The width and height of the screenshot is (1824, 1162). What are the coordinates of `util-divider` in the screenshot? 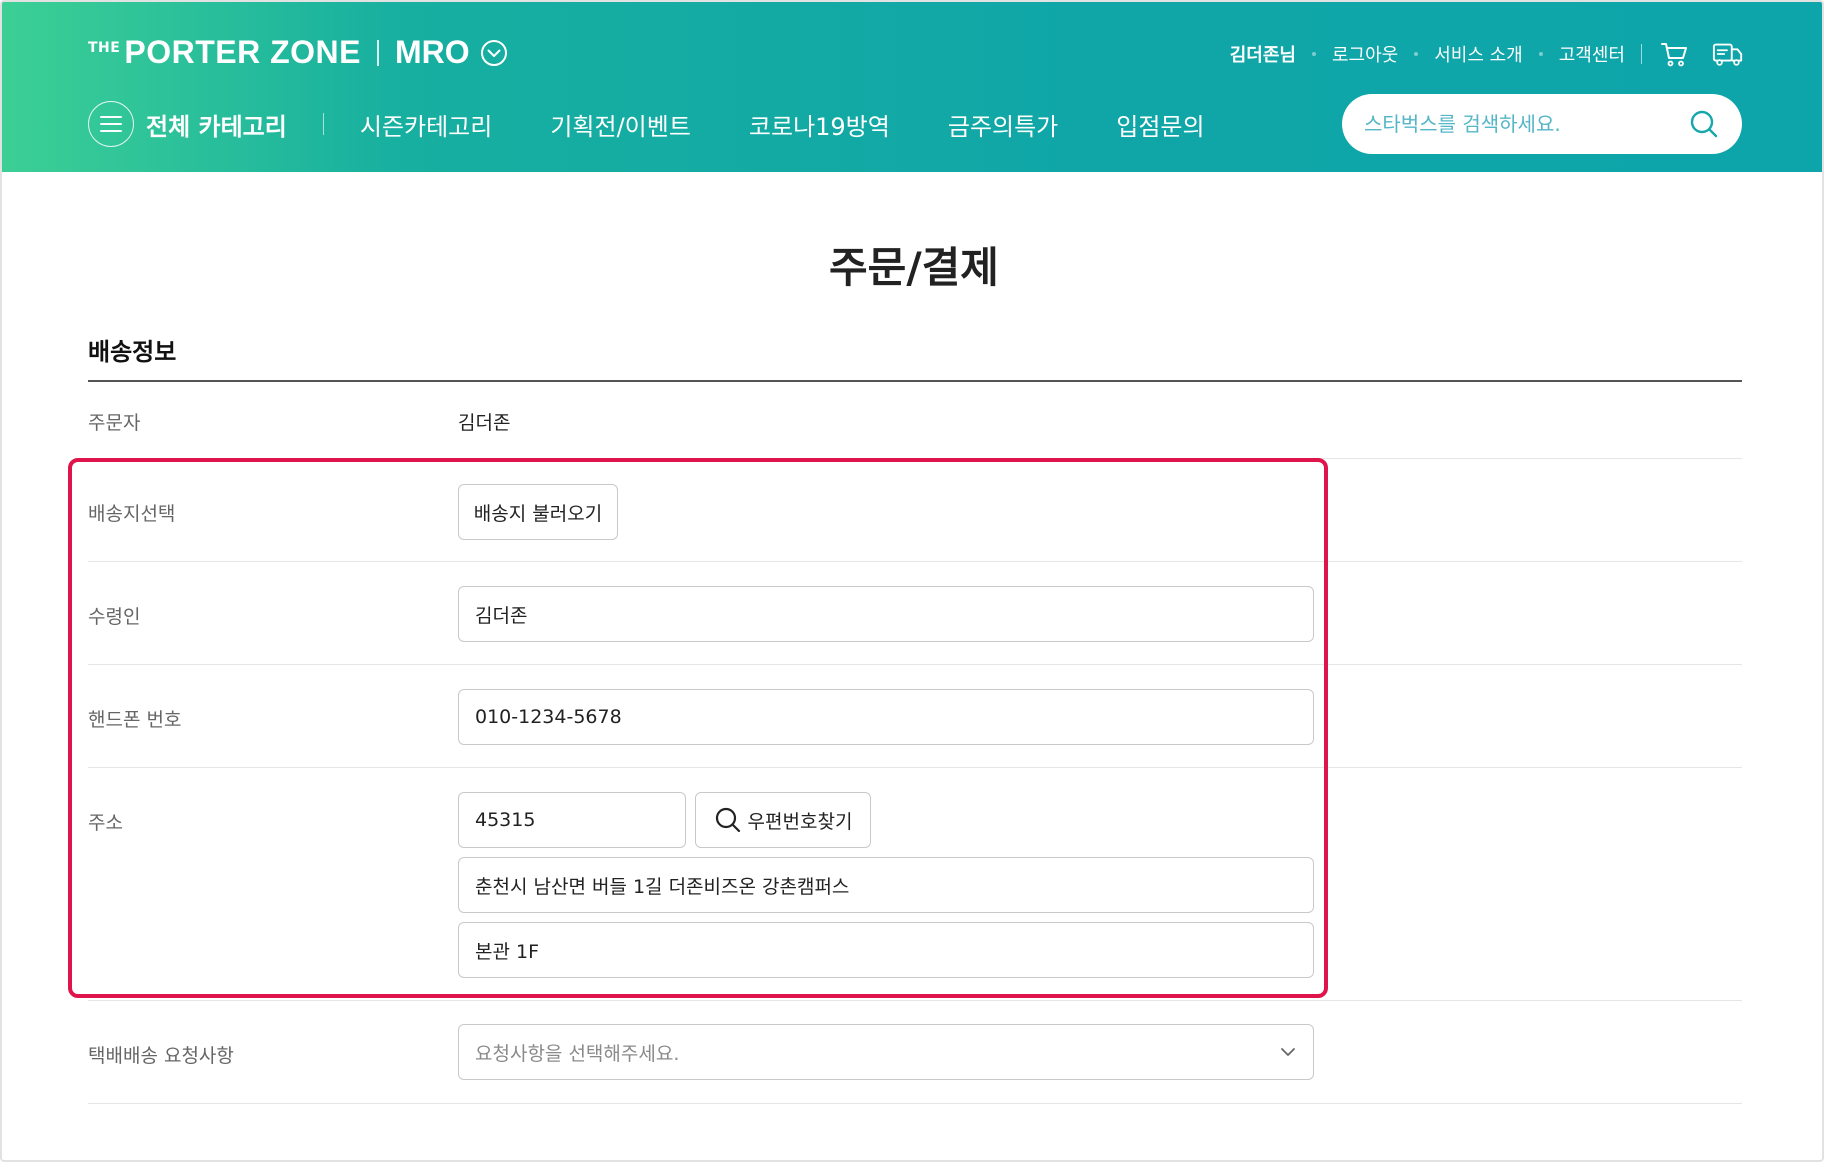 It's located at (1641, 54).